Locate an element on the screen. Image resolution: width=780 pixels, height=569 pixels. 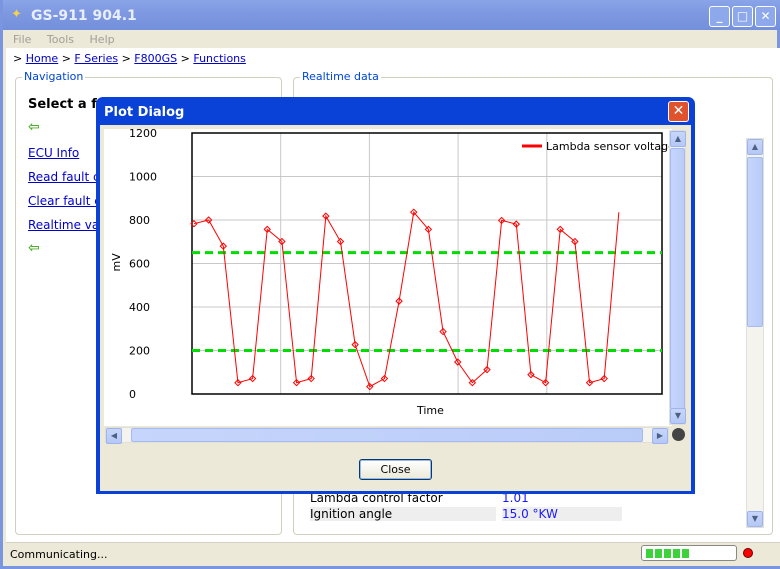
y-axis-label: mV is located at coordinates (116, 262).